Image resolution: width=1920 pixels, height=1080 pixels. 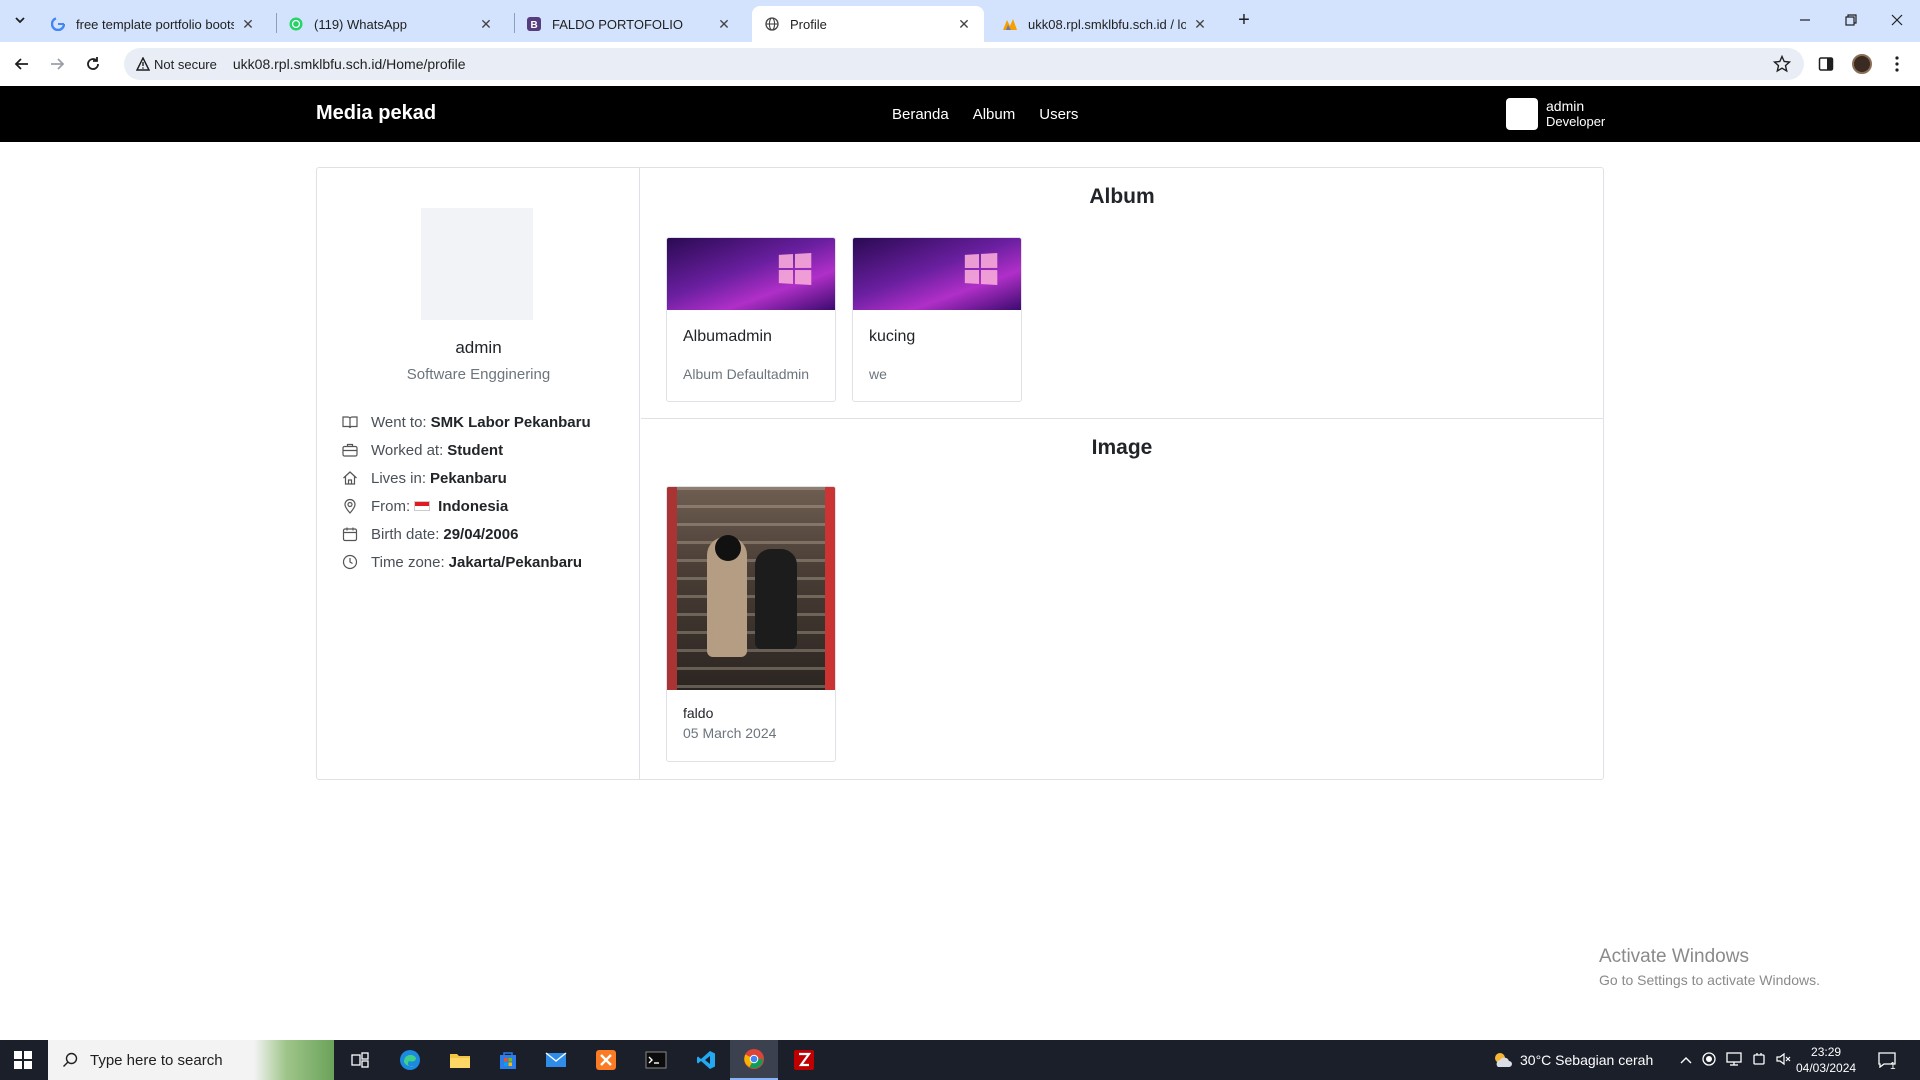 What do you see at coordinates (510, 422) in the screenshot?
I see `info-value: SMK Labor Pekanbaru` at bounding box center [510, 422].